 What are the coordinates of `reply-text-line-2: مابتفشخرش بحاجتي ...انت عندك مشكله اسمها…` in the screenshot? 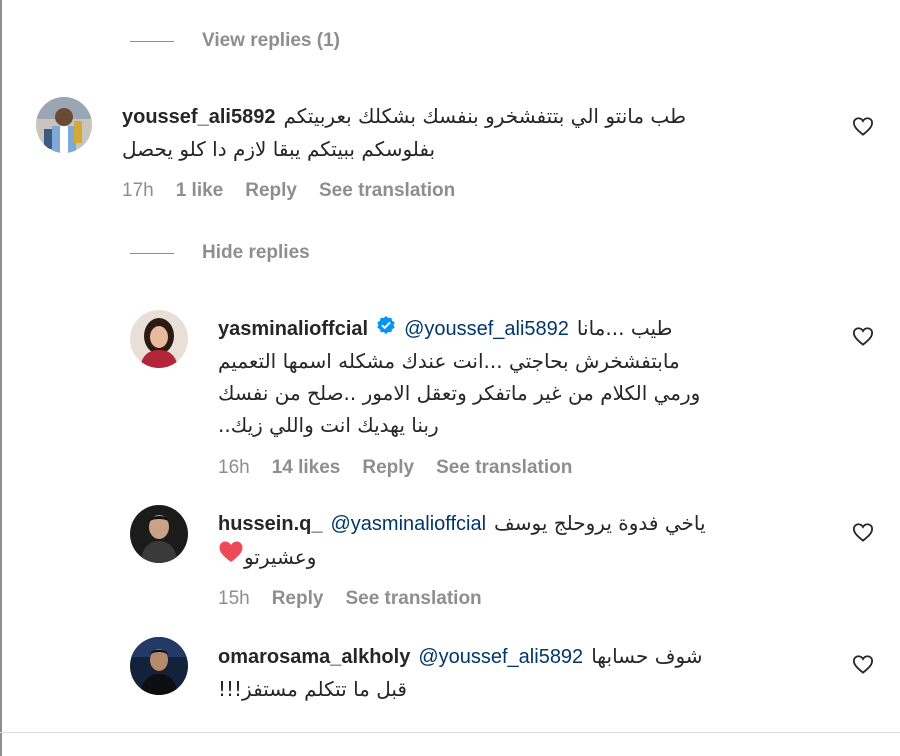 It's located at (449, 361).